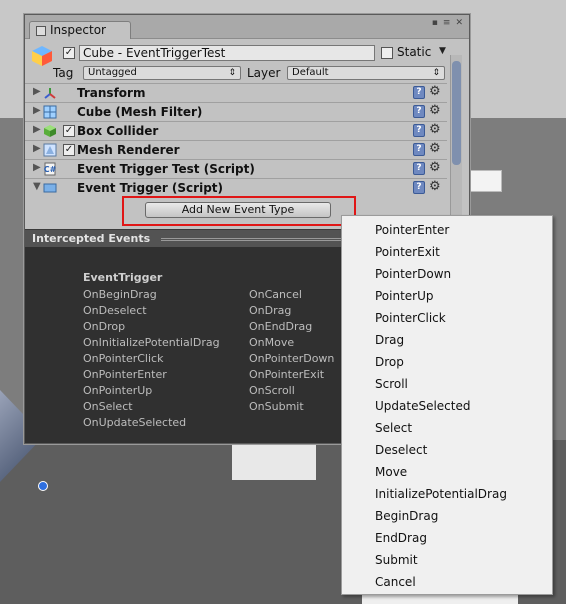 The height and width of the screenshot is (604, 566). What do you see at coordinates (125, 374) in the screenshot?
I see `event-name: OnPointerEnter` at bounding box center [125, 374].